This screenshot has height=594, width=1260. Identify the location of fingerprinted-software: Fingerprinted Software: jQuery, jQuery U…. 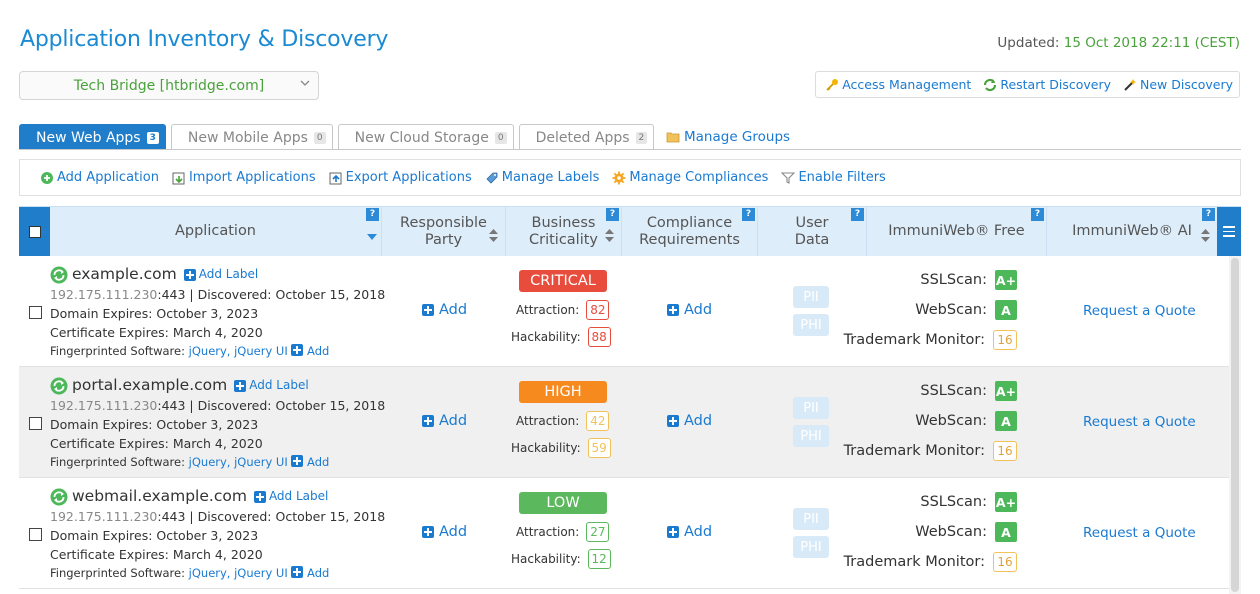
(217, 573).